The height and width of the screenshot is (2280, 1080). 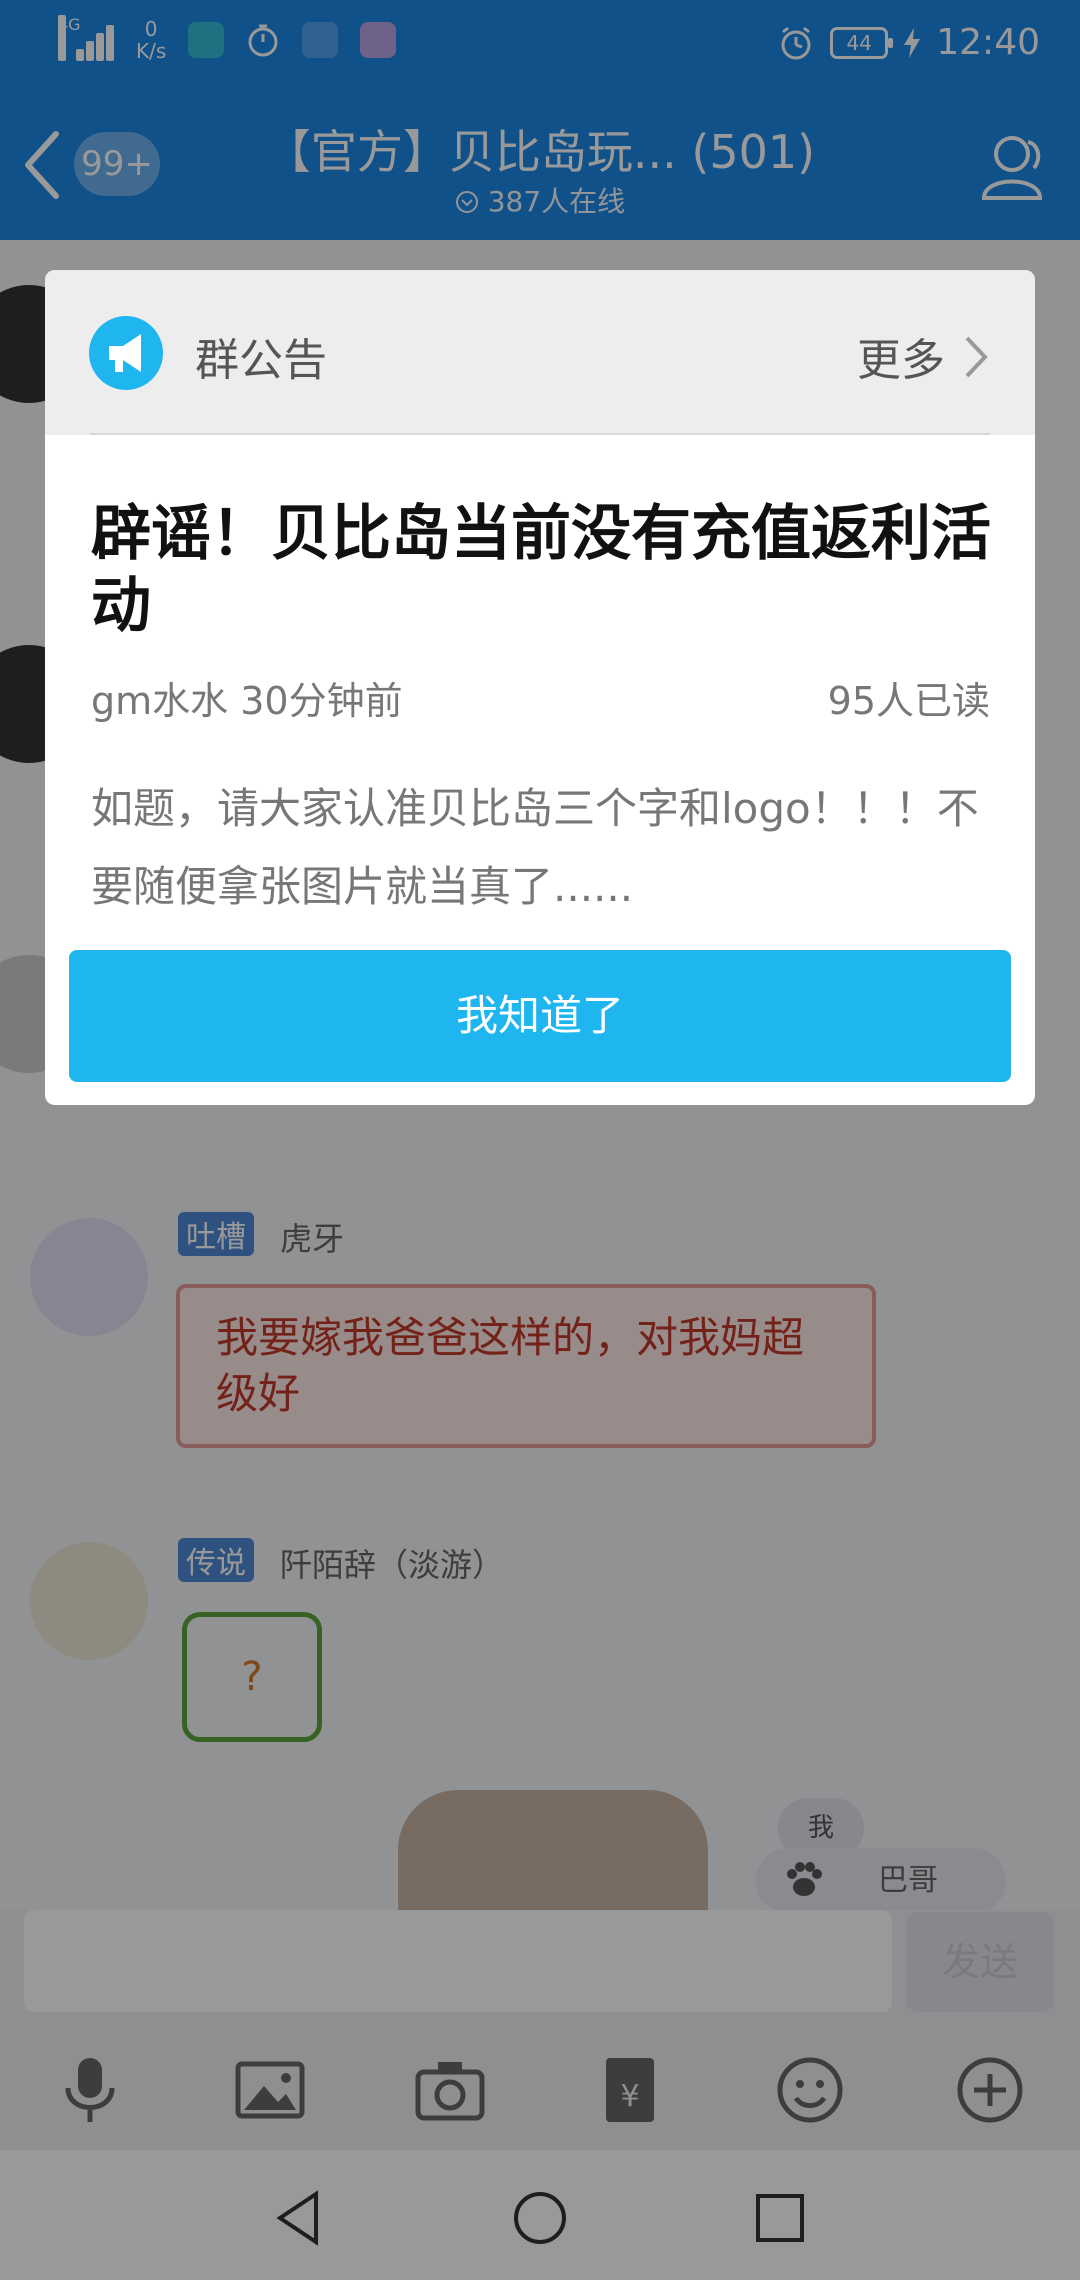 I want to click on acknowledge-button: 我知道了, so click(x=540, y=1016).